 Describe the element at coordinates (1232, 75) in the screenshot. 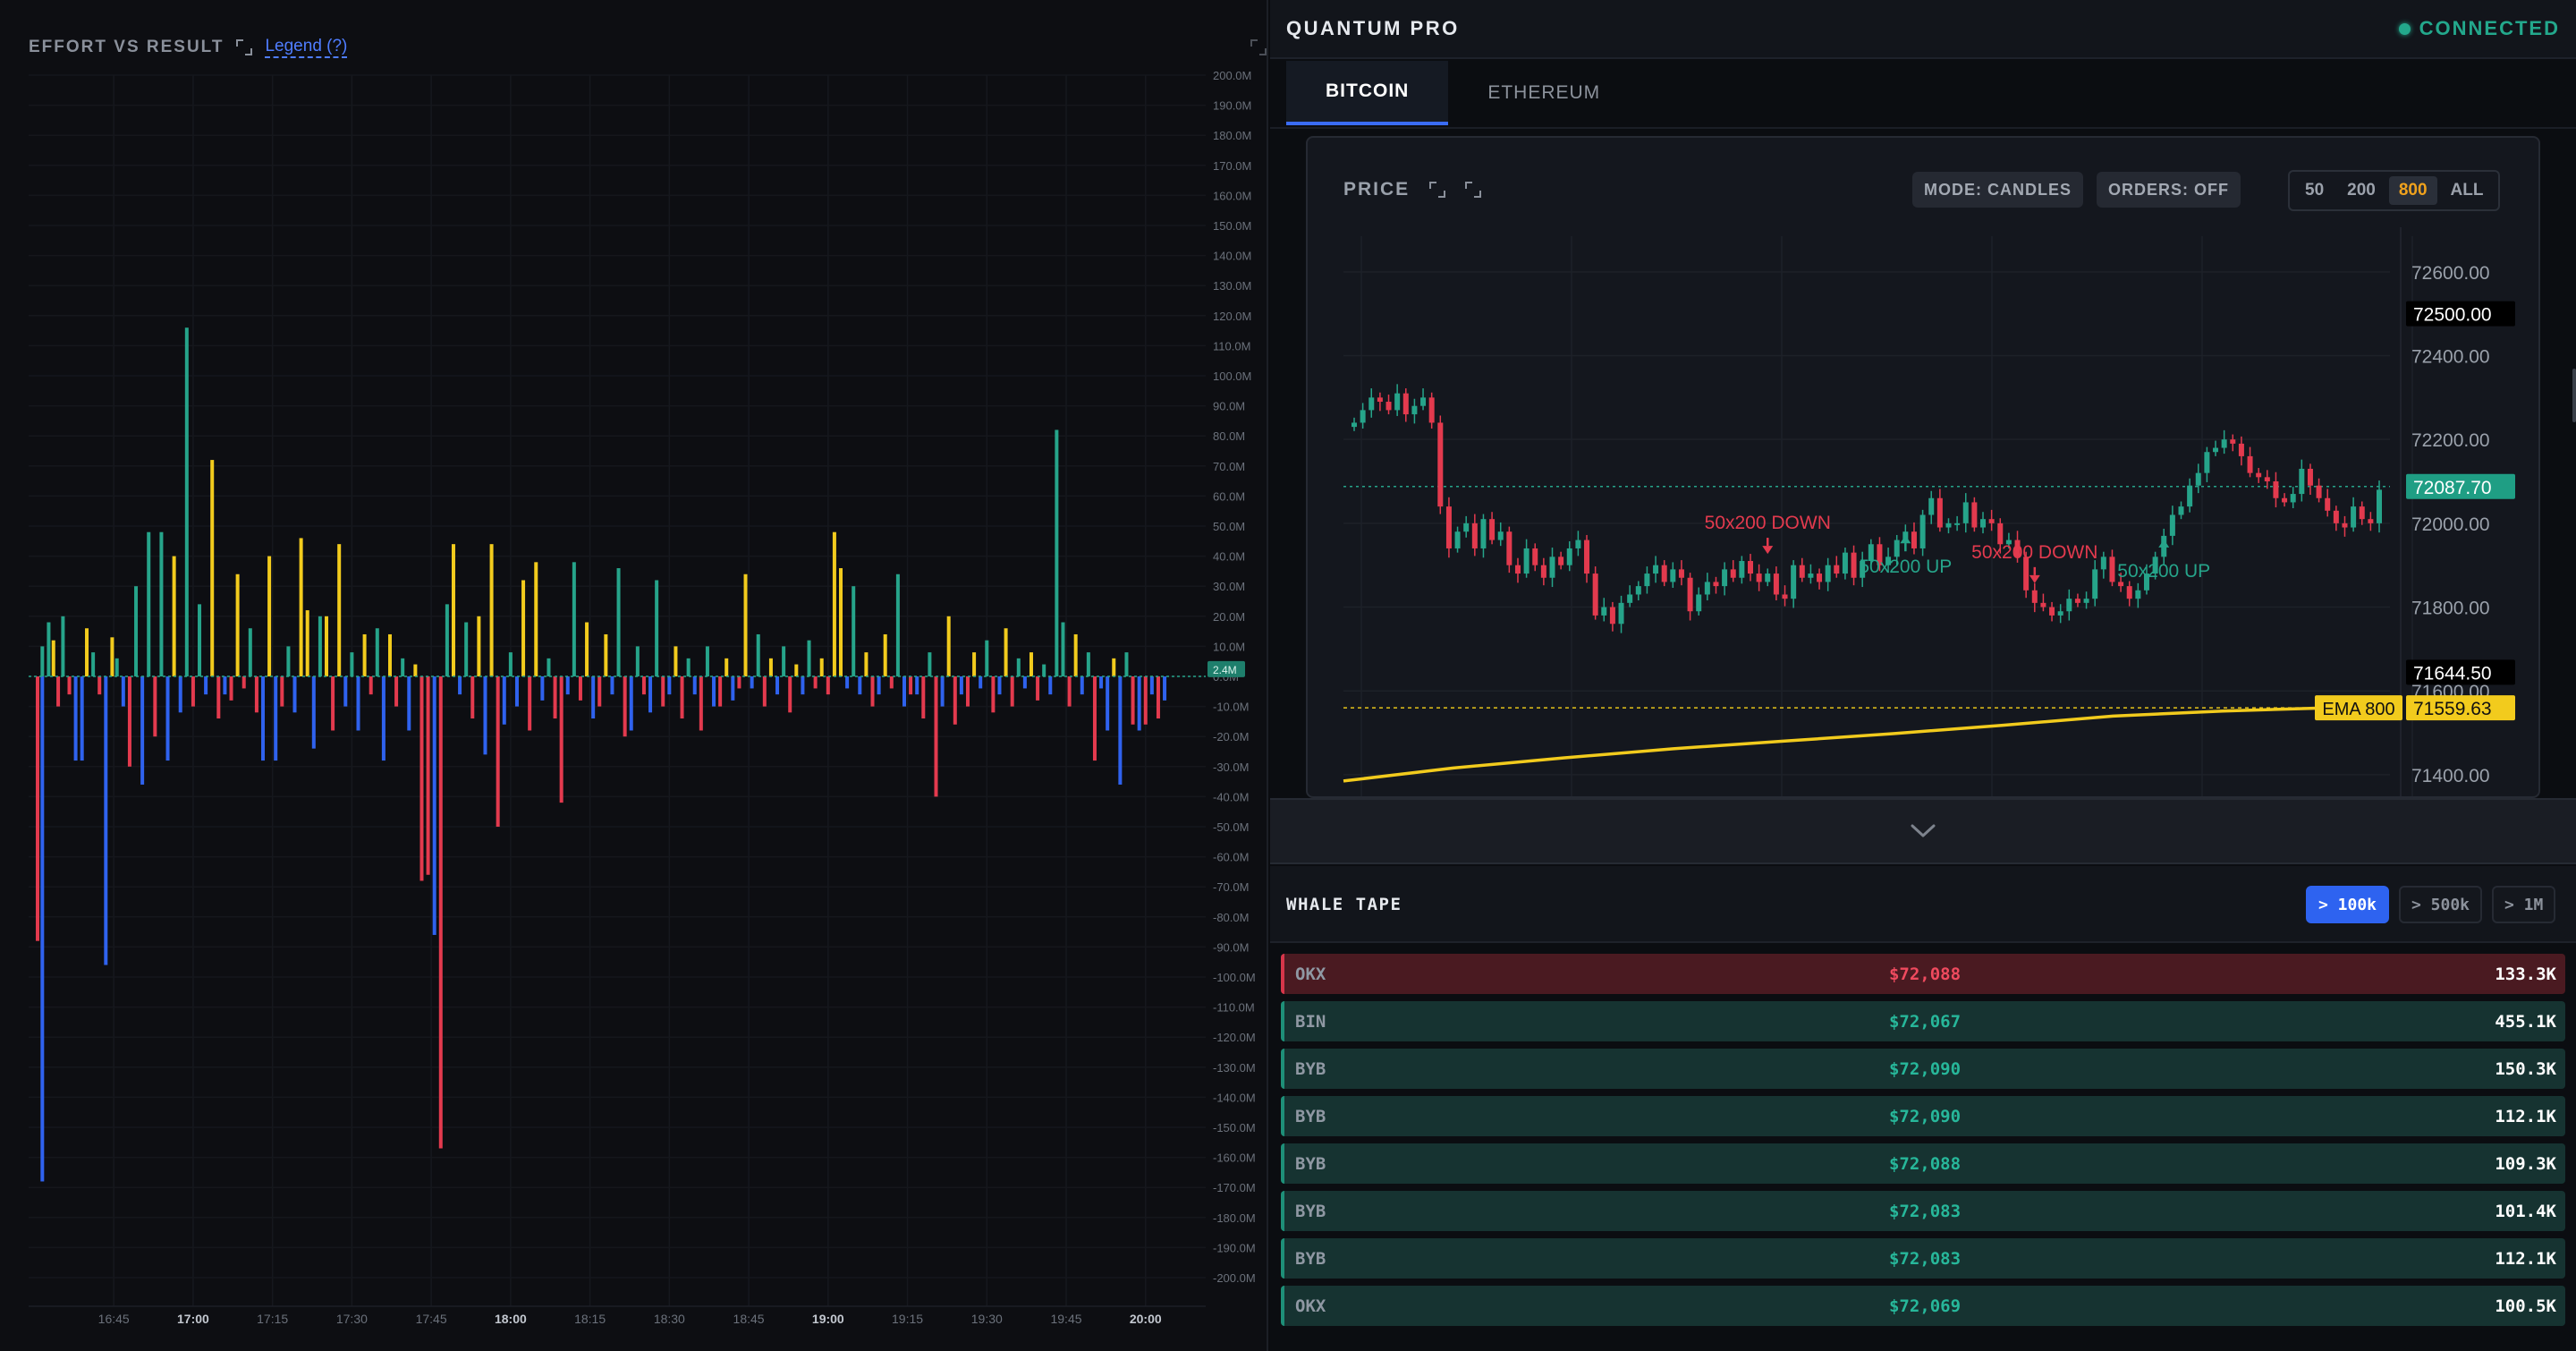

I see `y-tick-label: 200.0M` at that location.